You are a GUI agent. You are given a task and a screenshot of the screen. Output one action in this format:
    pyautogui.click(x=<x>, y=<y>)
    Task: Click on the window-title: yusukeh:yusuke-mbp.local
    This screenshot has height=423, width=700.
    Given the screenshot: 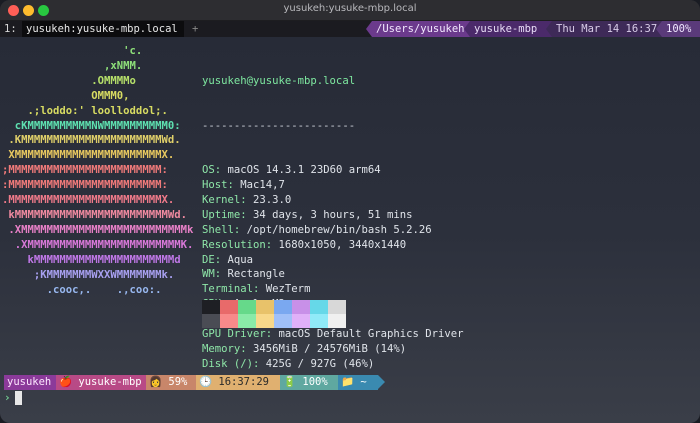 What is the action you would take?
    pyautogui.click(x=350, y=8)
    